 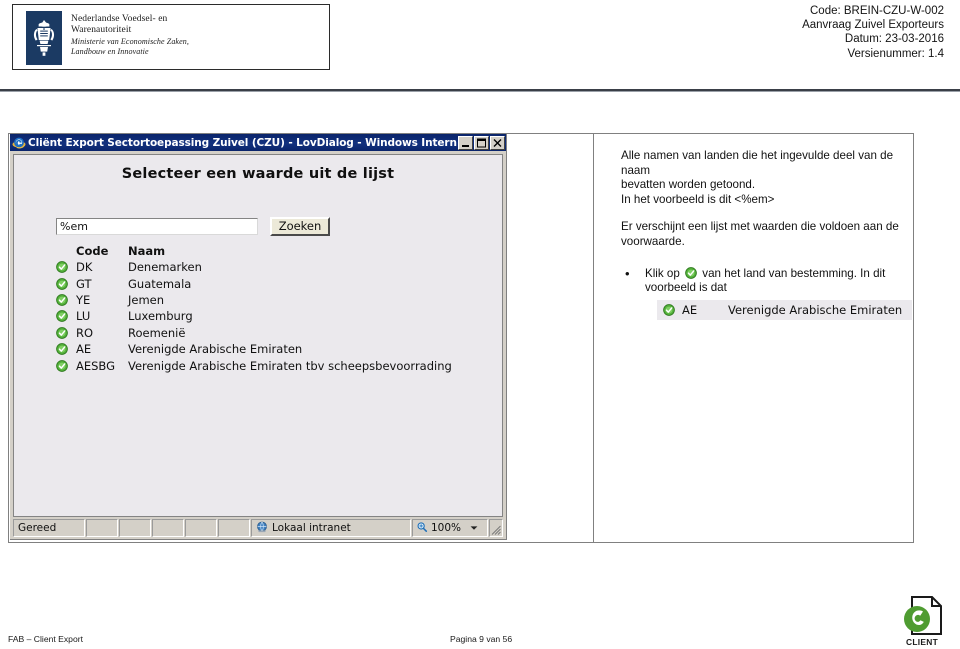 What do you see at coordinates (92, 251) in the screenshot?
I see `column-header-code: Code` at bounding box center [92, 251].